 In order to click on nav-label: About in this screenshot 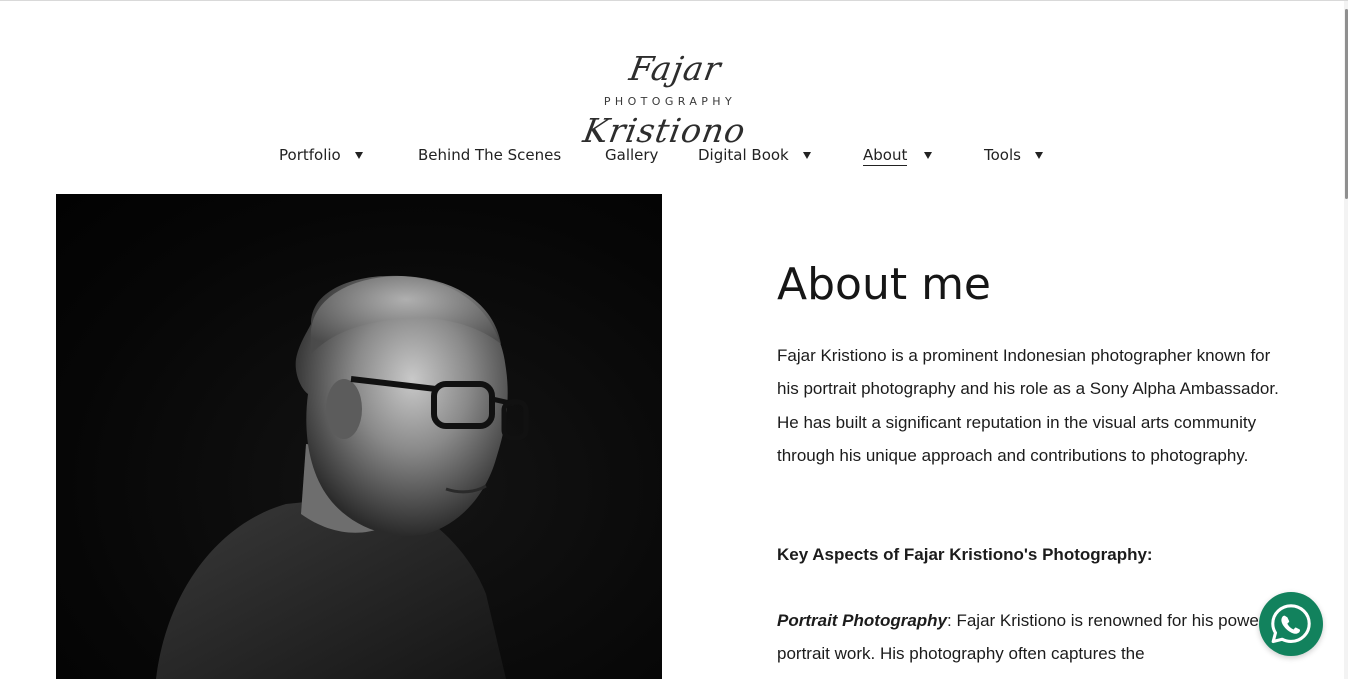, I will do `click(885, 155)`.